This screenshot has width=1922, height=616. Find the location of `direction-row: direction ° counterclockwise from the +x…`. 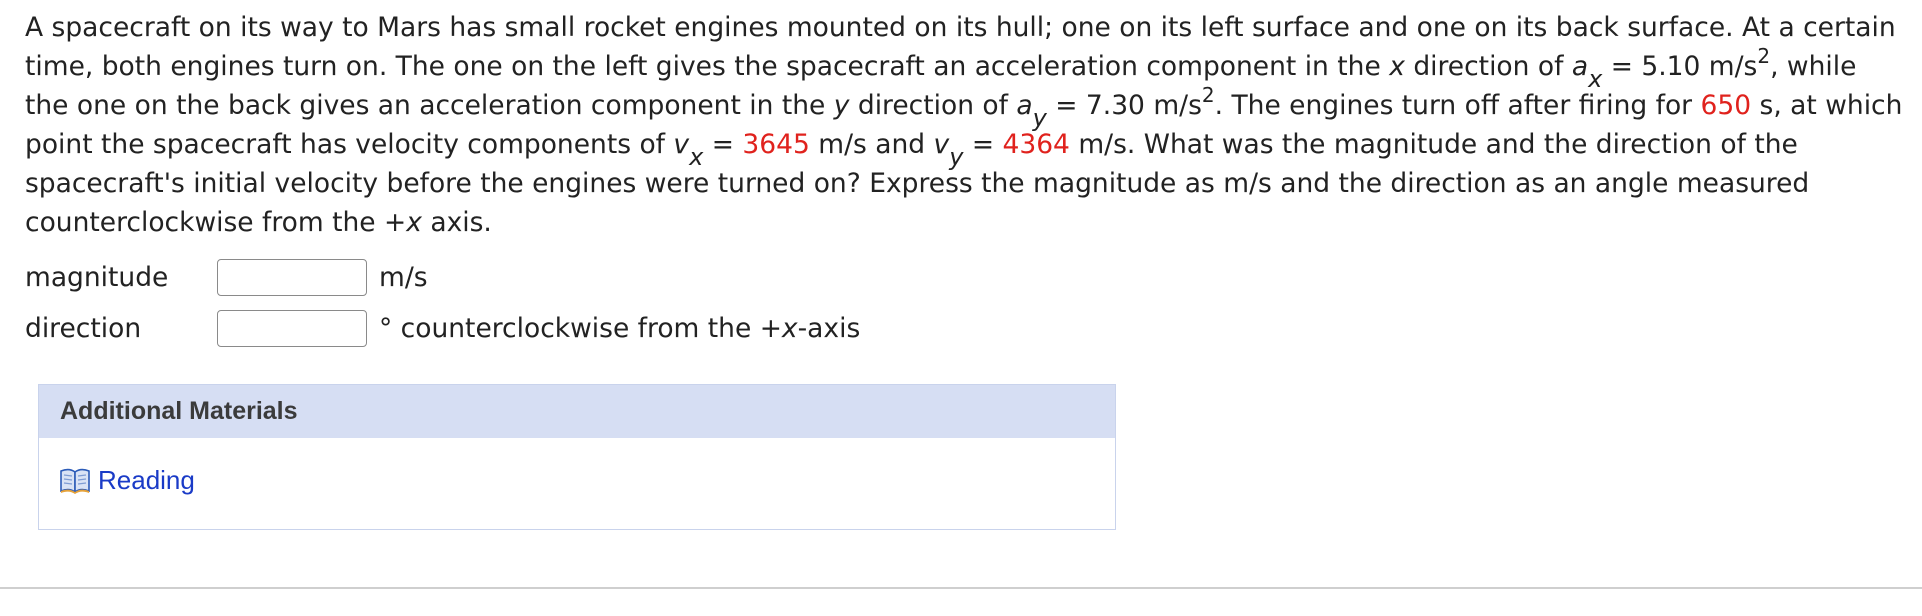

direction-row: direction ° counterclockwise from the +x… is located at coordinates (442, 328).